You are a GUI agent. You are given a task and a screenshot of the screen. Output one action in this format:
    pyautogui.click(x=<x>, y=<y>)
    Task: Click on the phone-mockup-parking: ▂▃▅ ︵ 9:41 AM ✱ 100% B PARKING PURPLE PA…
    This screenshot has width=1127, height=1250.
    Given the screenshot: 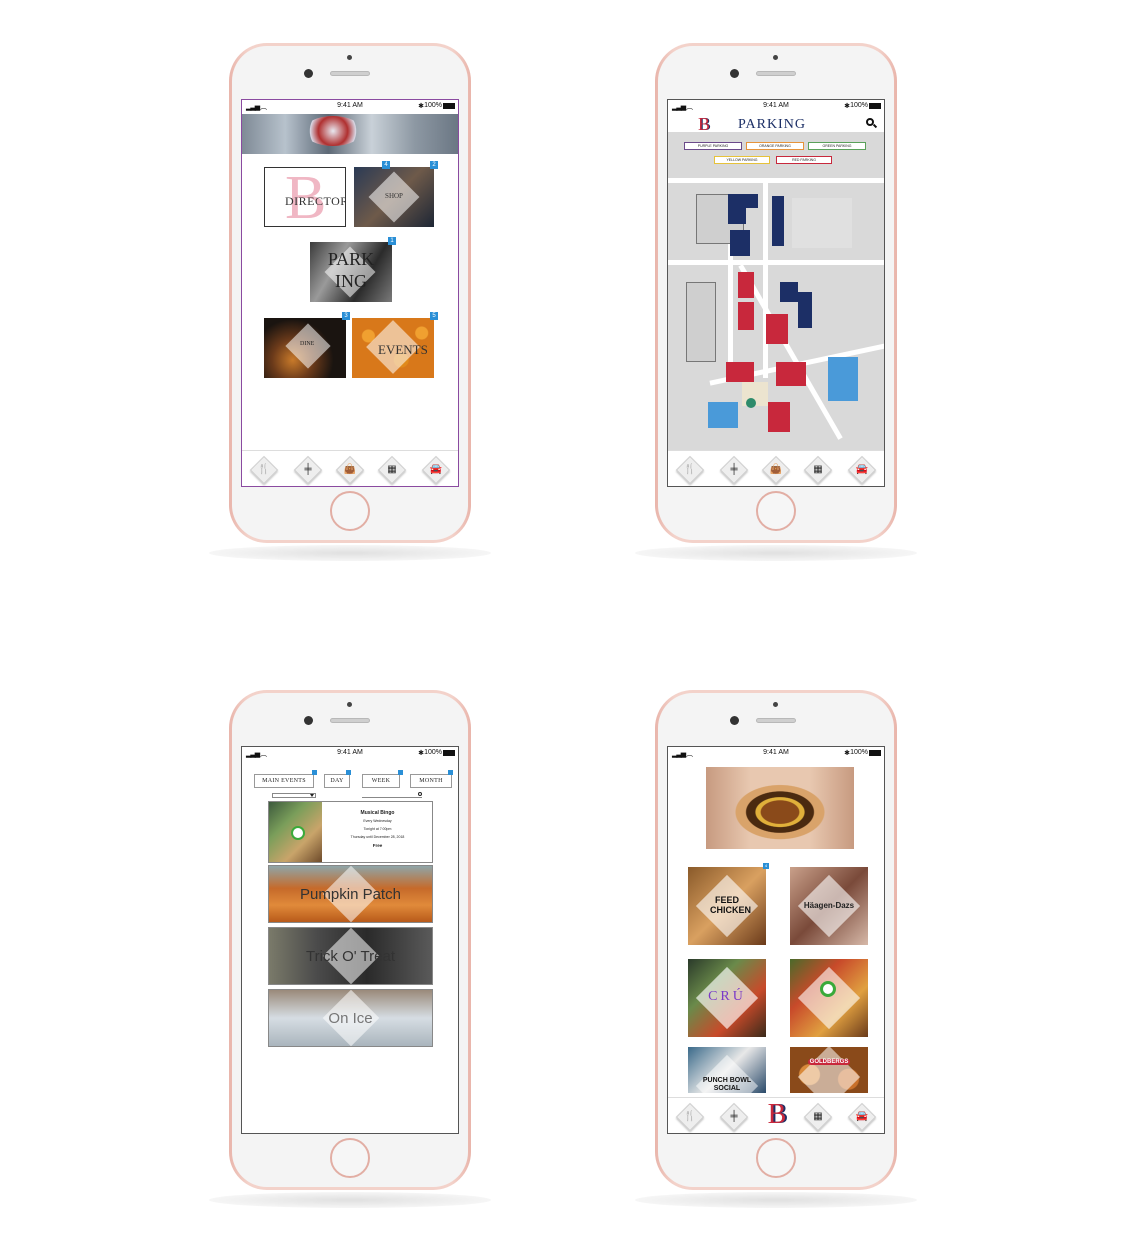 What is the action you would take?
    pyautogui.click(x=776, y=302)
    